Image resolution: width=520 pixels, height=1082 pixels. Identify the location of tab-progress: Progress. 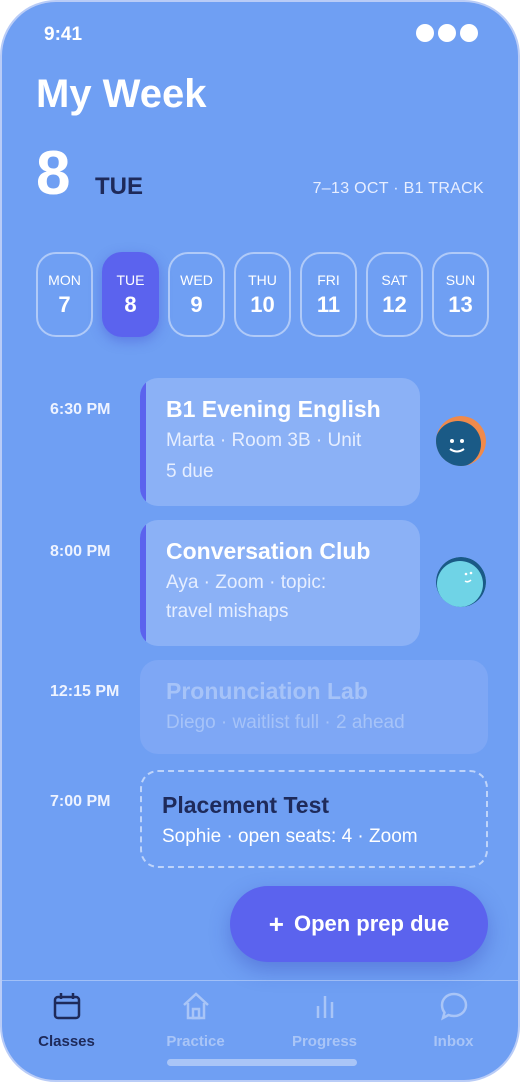
(324, 1021).